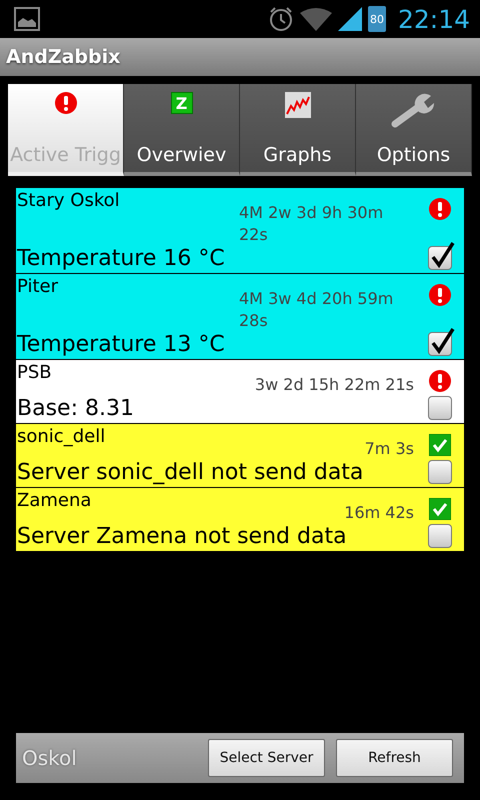 The width and height of the screenshot is (480, 800). What do you see at coordinates (121, 345) in the screenshot?
I see `trigger-description: Temperature 13 °C` at bounding box center [121, 345].